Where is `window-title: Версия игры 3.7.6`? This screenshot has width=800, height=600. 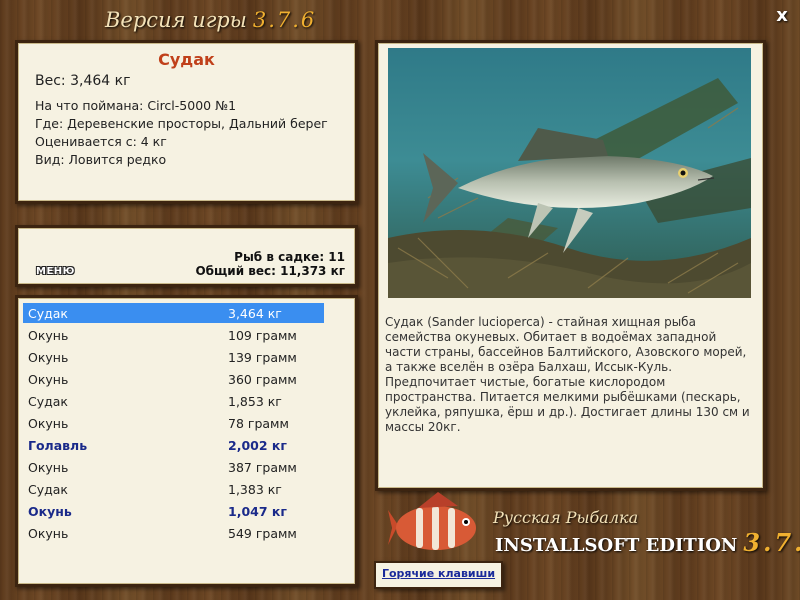 window-title: Версия игры 3.7.6 is located at coordinates (210, 20).